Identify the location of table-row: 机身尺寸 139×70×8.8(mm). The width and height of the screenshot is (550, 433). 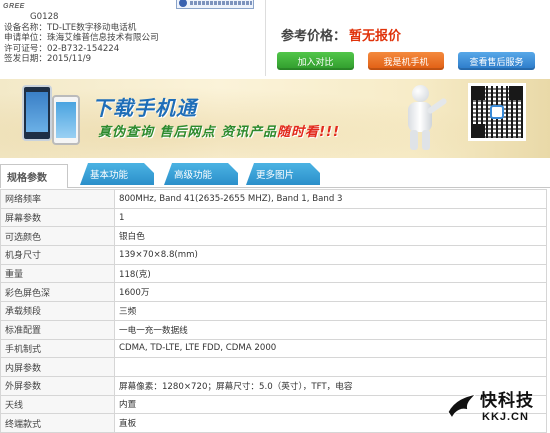
(273, 255).